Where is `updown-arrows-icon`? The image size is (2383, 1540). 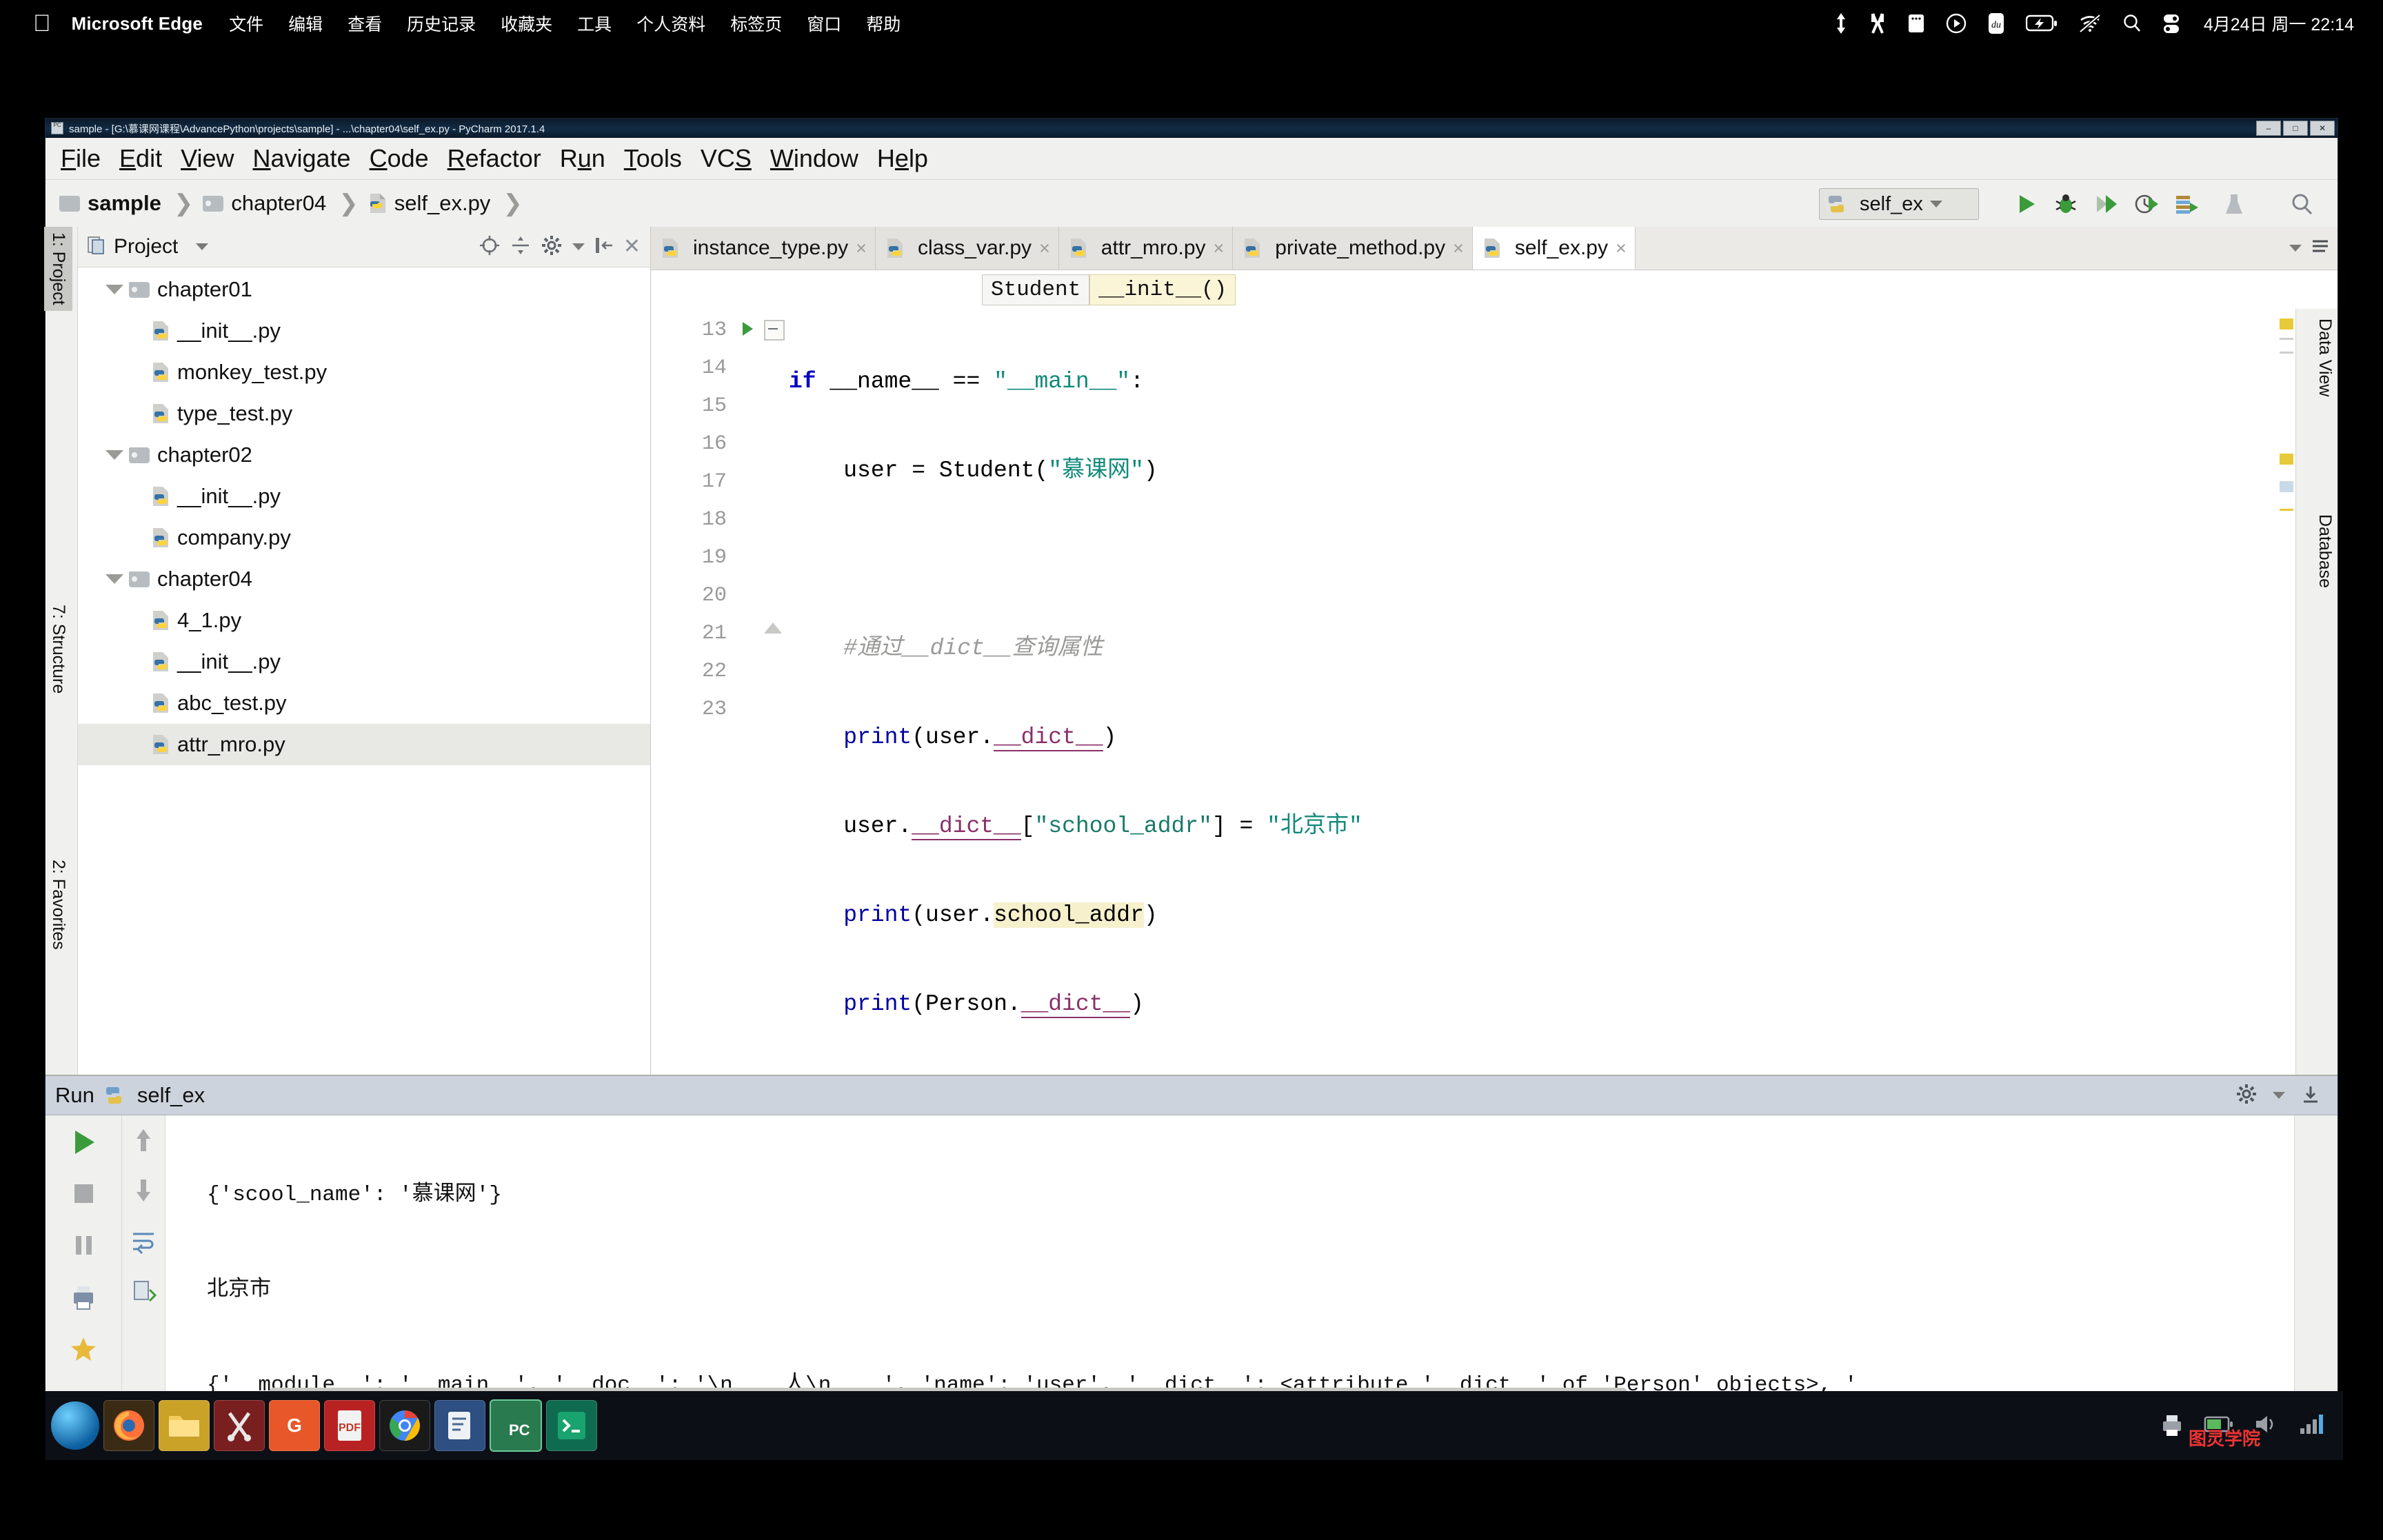
updown-arrows-icon is located at coordinates (1841, 23).